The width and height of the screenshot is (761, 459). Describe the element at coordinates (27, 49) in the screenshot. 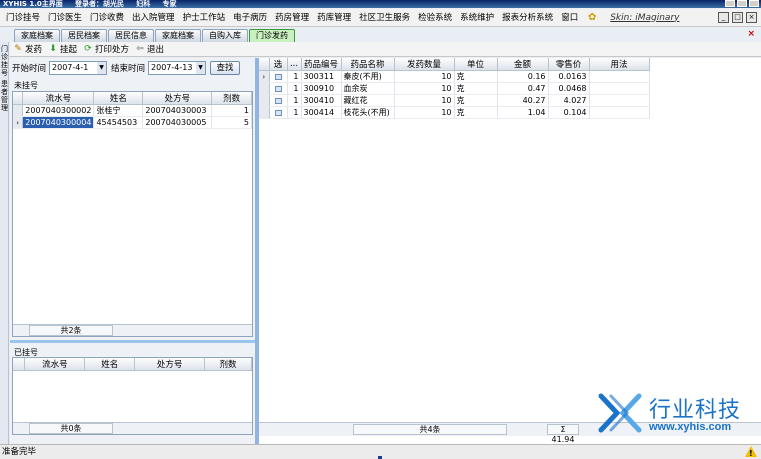

I see `dispense-button: ✎ 发药` at that location.